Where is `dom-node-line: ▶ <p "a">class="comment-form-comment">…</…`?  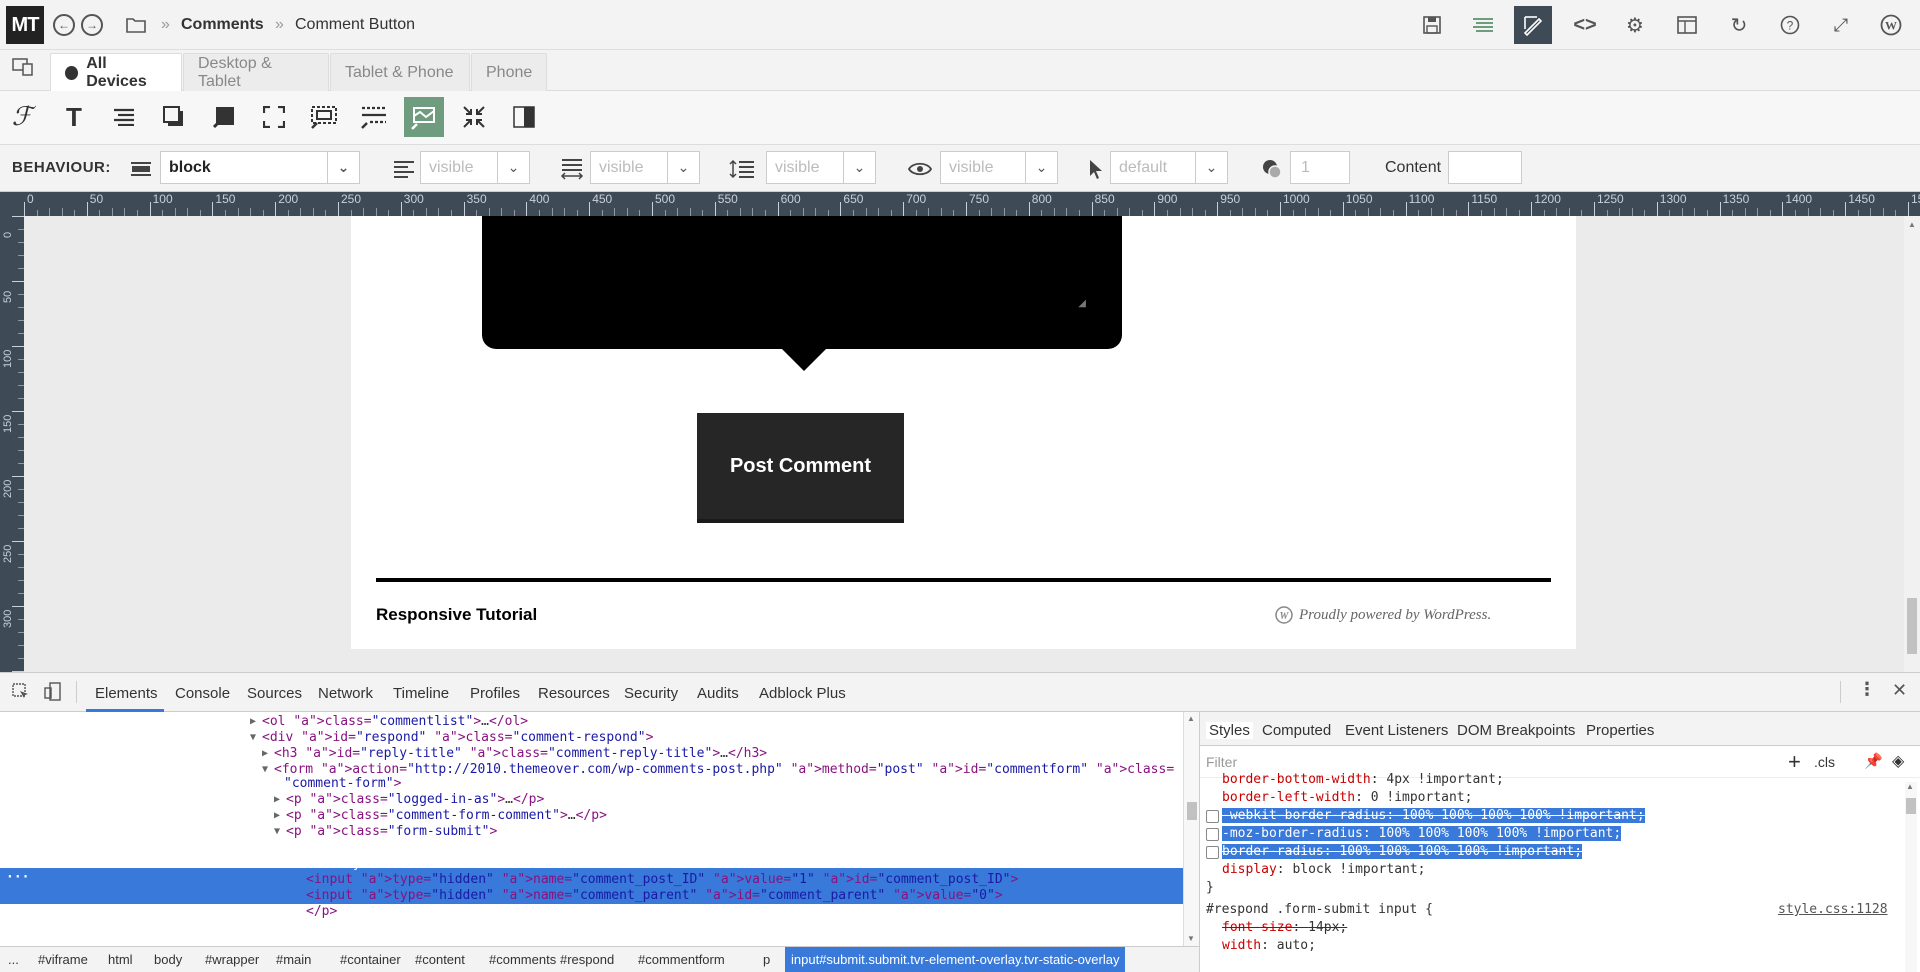 dom-node-line: ▶ <p "a">class="comment-form-comment">…</… is located at coordinates (440, 816).